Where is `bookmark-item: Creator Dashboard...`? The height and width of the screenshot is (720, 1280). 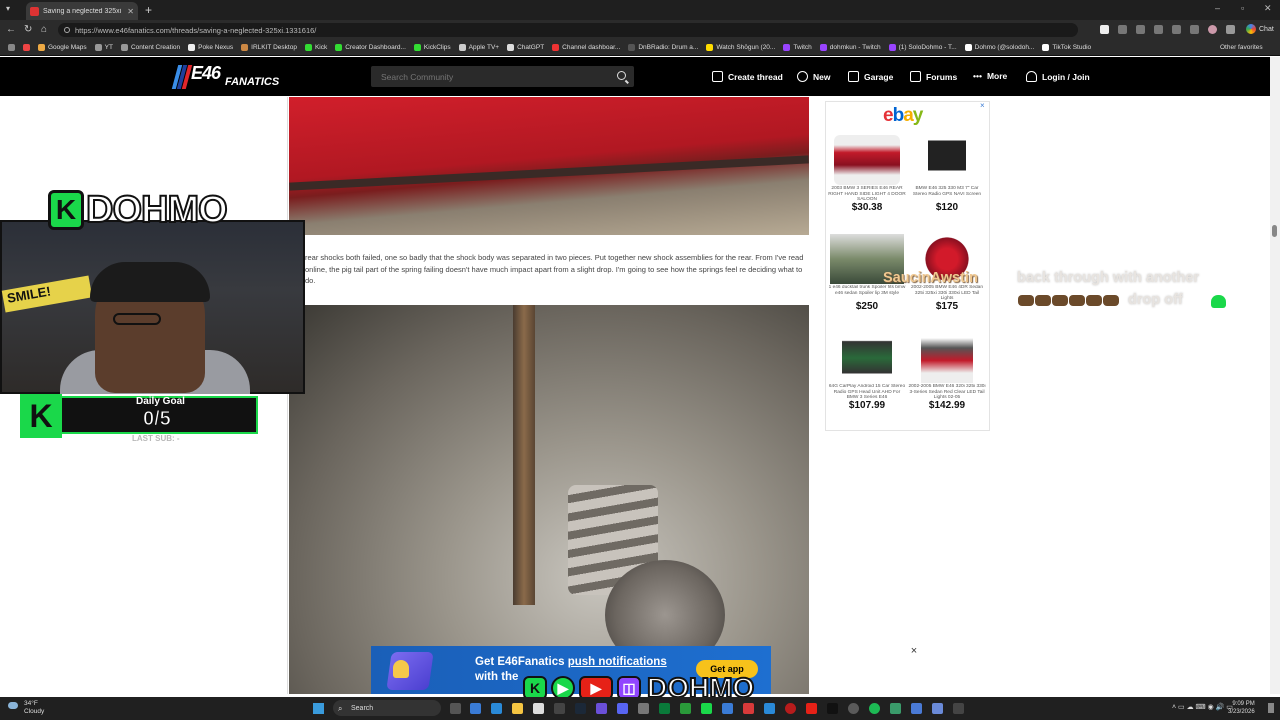 bookmark-item: Creator Dashboard... is located at coordinates (370, 47).